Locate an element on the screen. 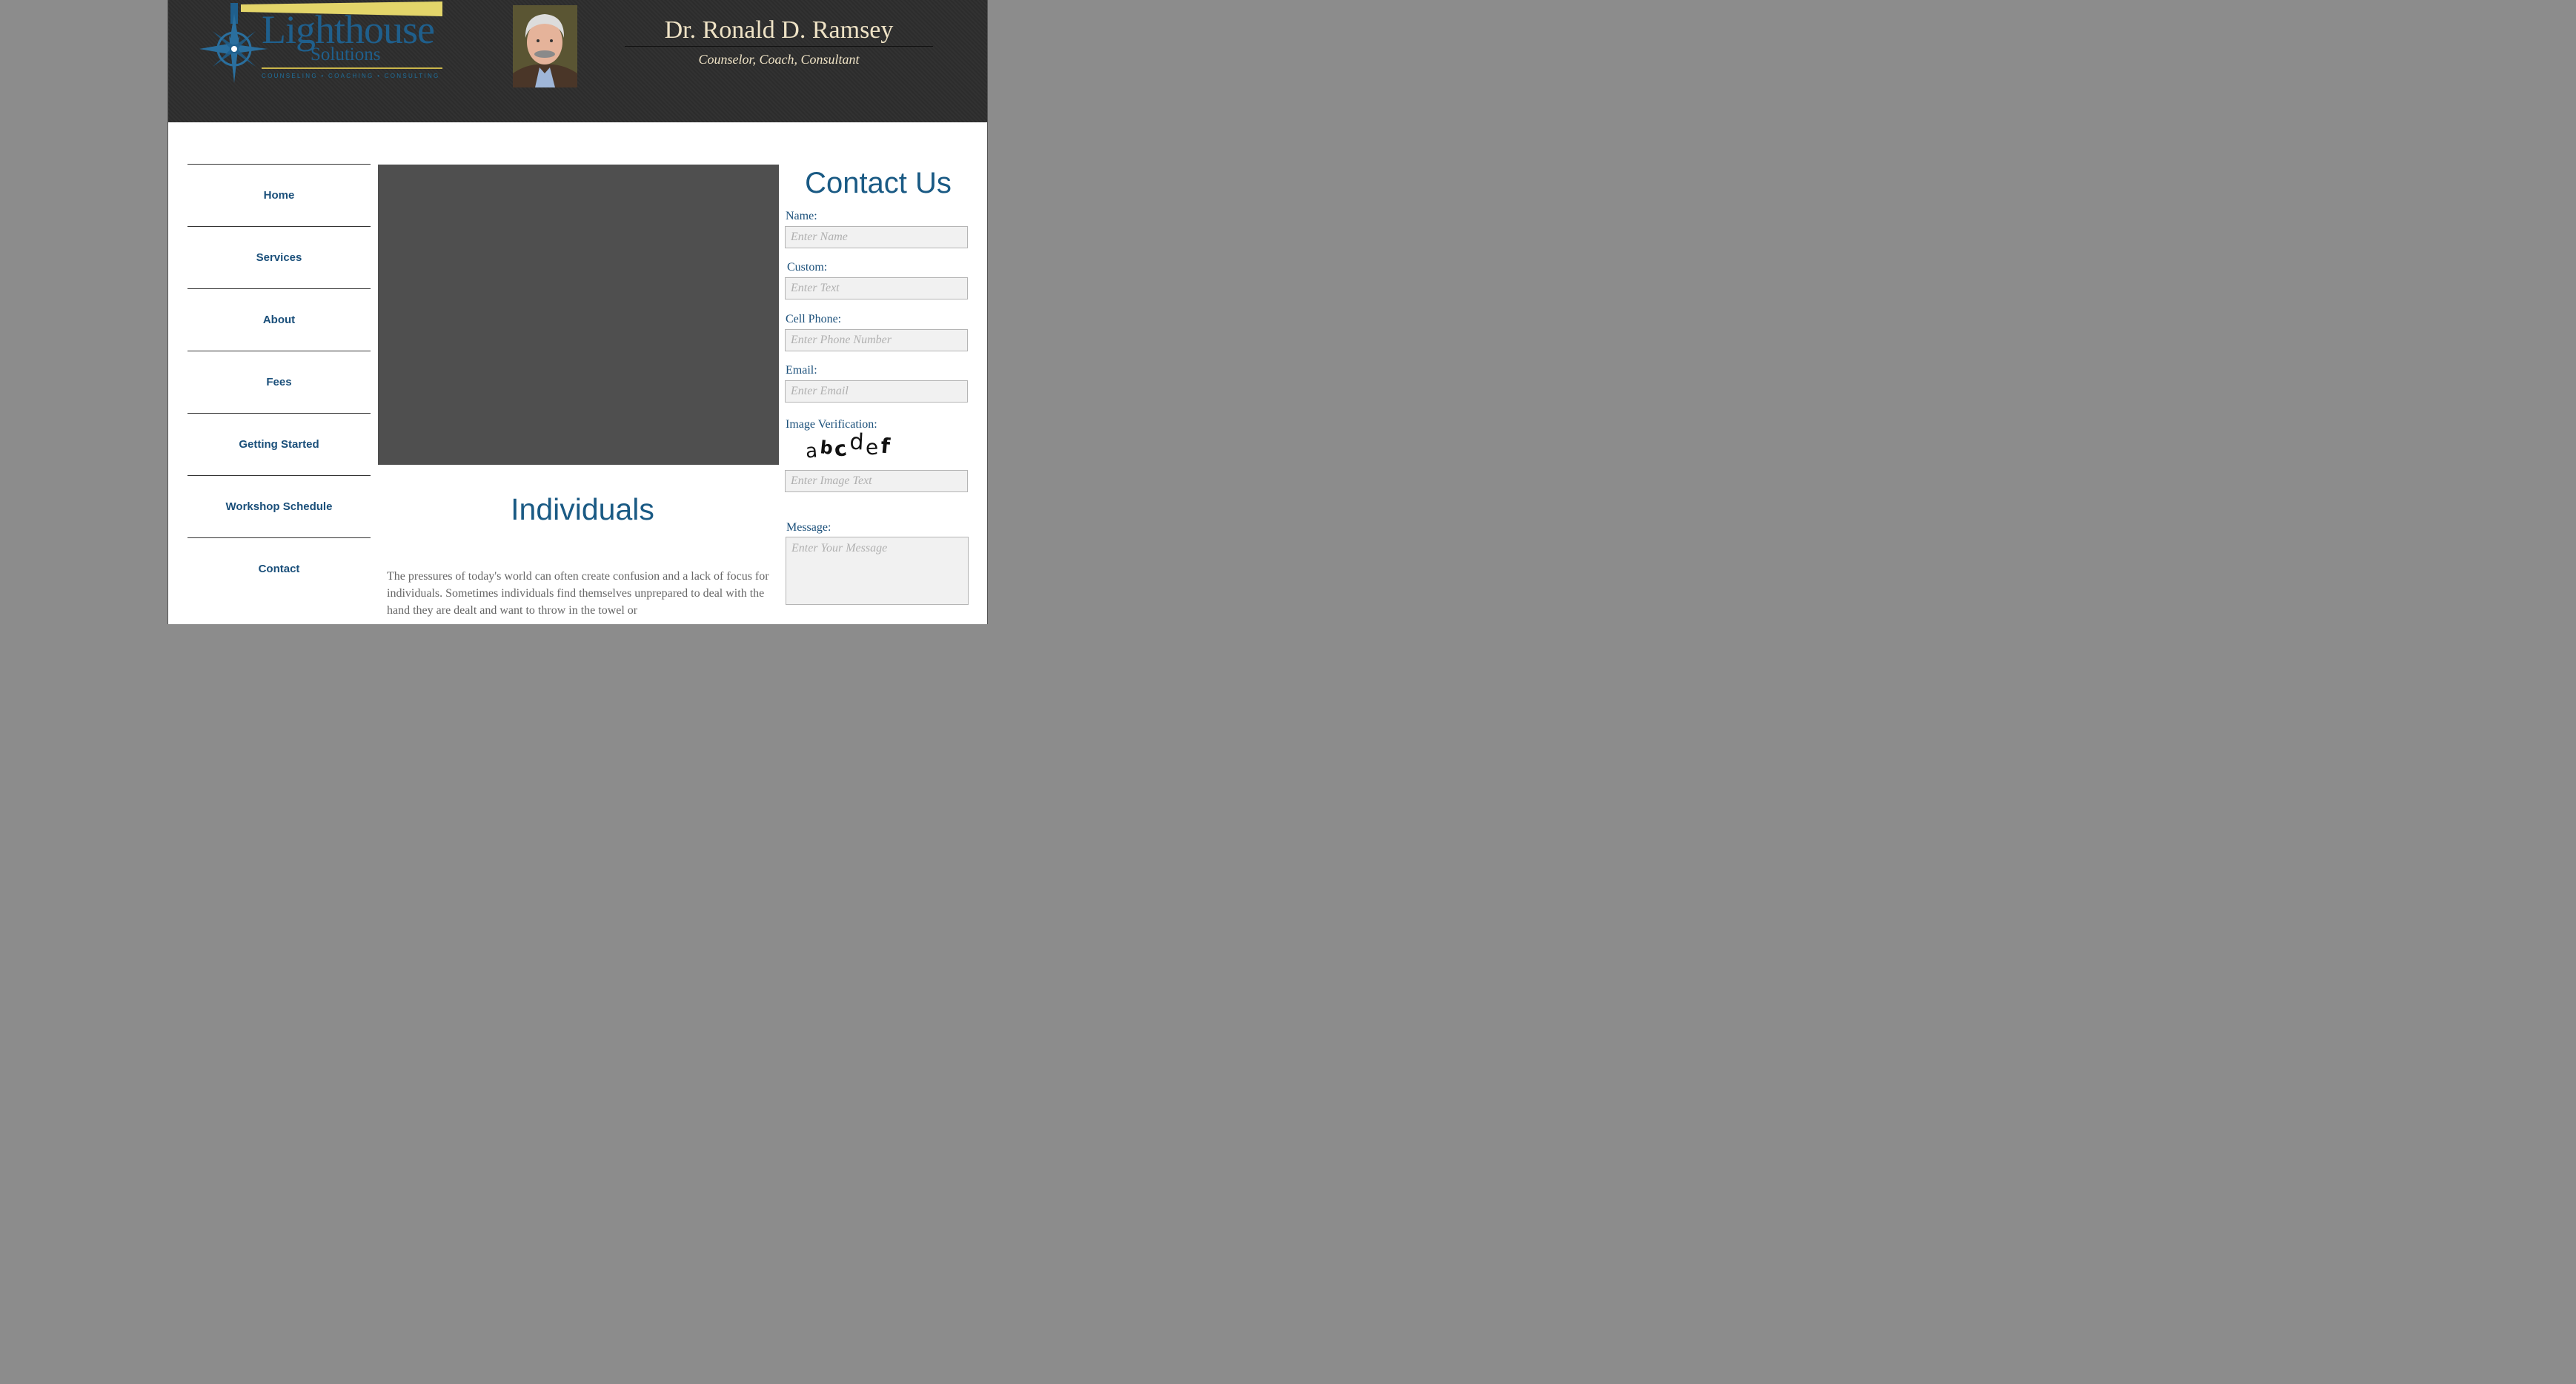 Image resolution: width=2576 pixels, height=1384 pixels. nav-item-contact: Contact is located at coordinates (279, 568).